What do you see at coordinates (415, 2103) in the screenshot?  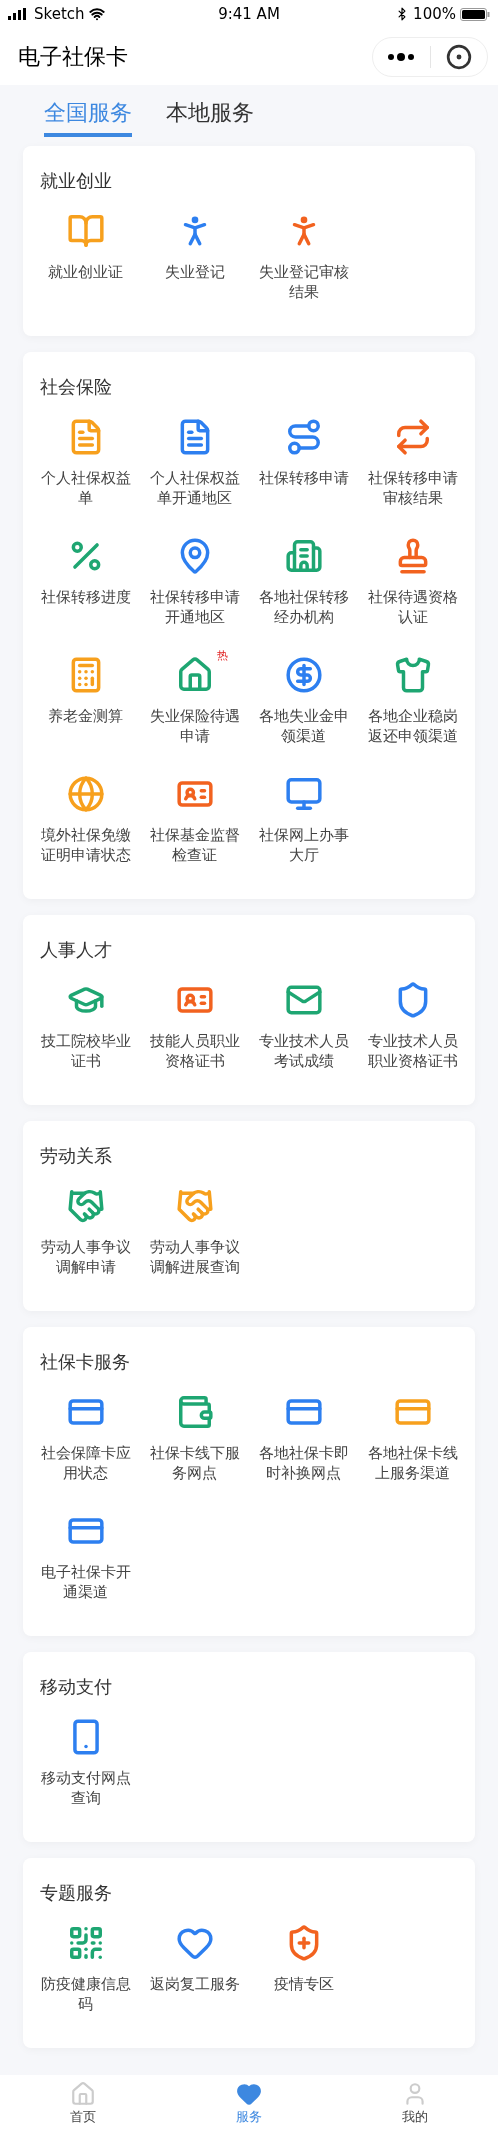 I see `bottom-tab: 我的` at bounding box center [415, 2103].